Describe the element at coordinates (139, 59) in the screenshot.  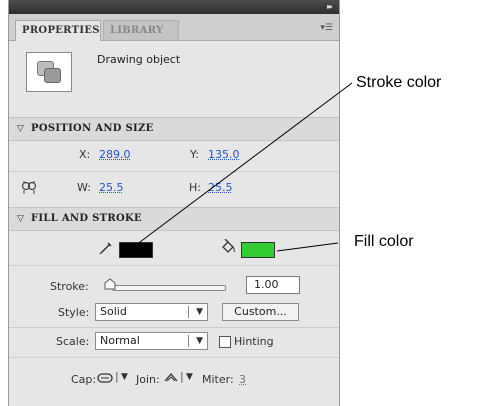
I see `object-type-label: Drawing object` at that location.